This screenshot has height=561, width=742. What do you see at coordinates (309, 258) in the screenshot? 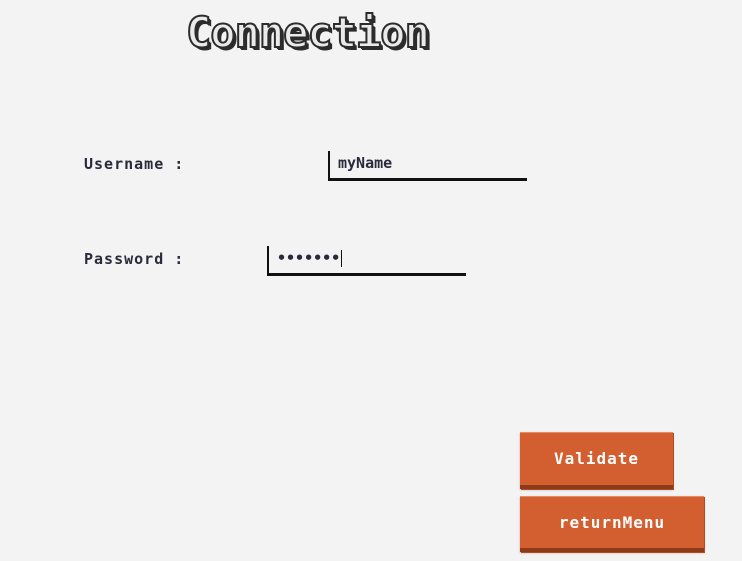
I see `password-value: •••••••` at bounding box center [309, 258].